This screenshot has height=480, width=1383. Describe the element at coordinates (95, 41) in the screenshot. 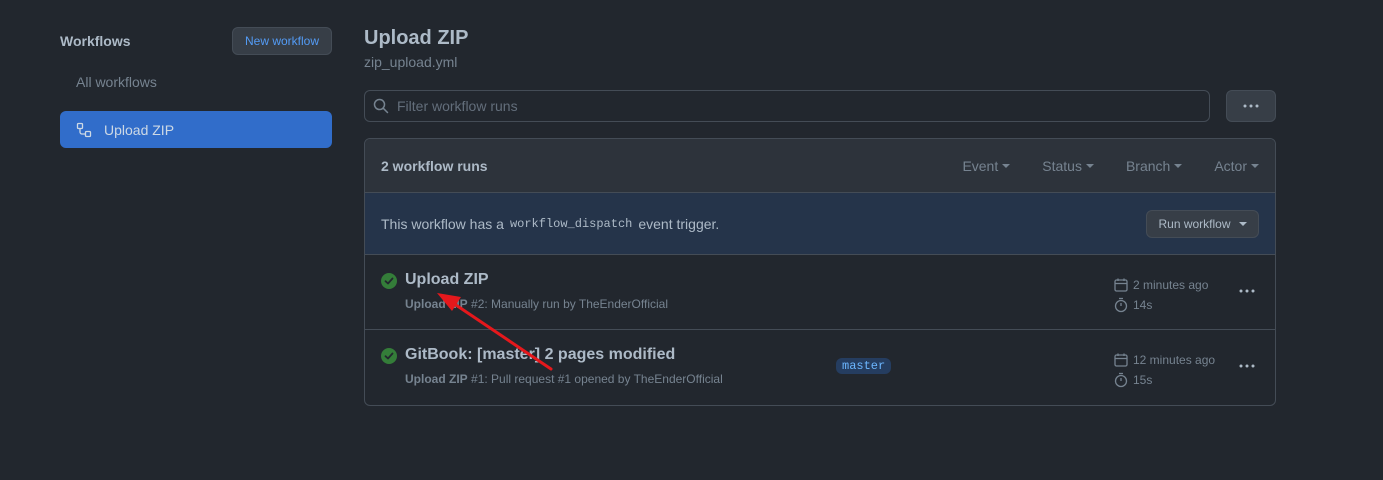

I see `sidebar-title: Workflows` at that location.